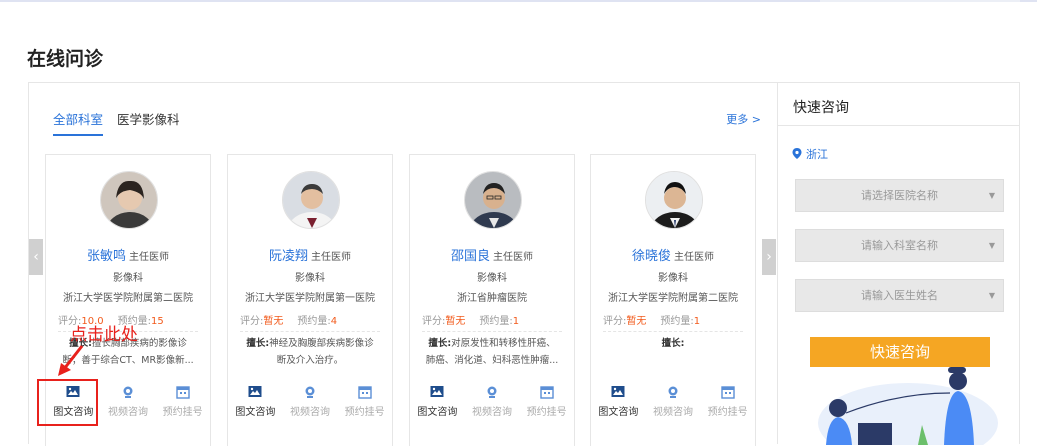  Describe the element at coordinates (908, 406) in the screenshot. I see `consultation-illustration` at that location.